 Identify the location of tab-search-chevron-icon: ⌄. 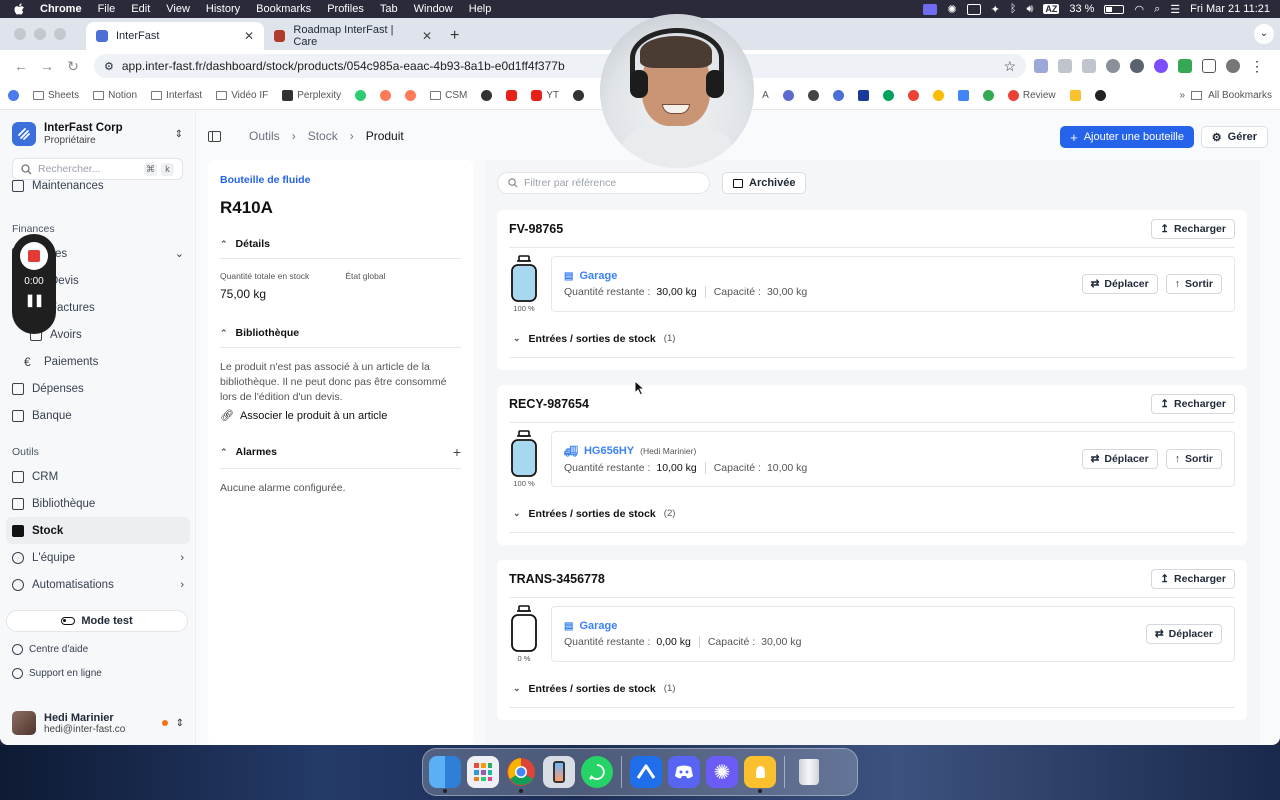
(1264, 34).